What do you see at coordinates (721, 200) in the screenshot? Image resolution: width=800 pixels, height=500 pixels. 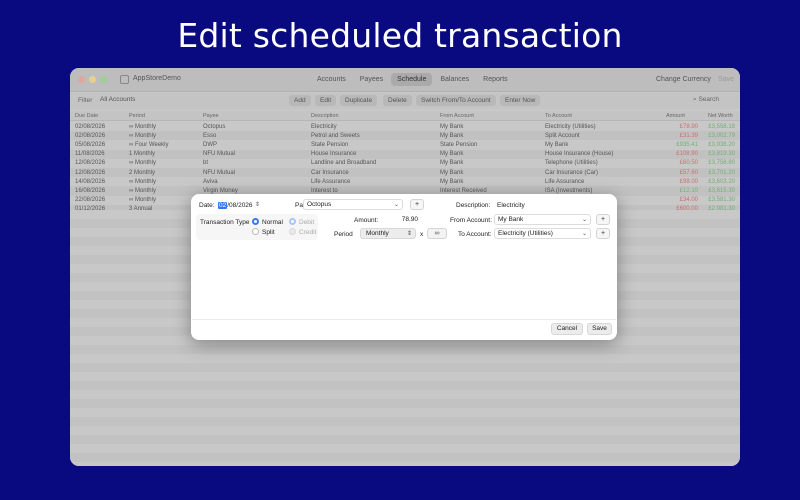 I see `net-worth-cell: £3,581.30` at bounding box center [721, 200].